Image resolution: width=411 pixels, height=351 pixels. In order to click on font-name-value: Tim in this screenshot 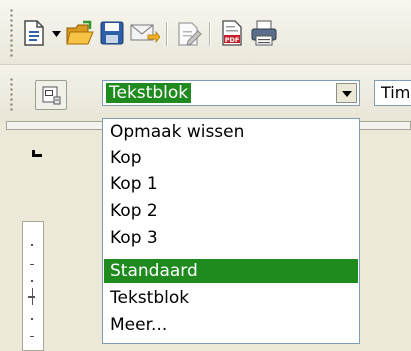, I will do `click(396, 92)`.